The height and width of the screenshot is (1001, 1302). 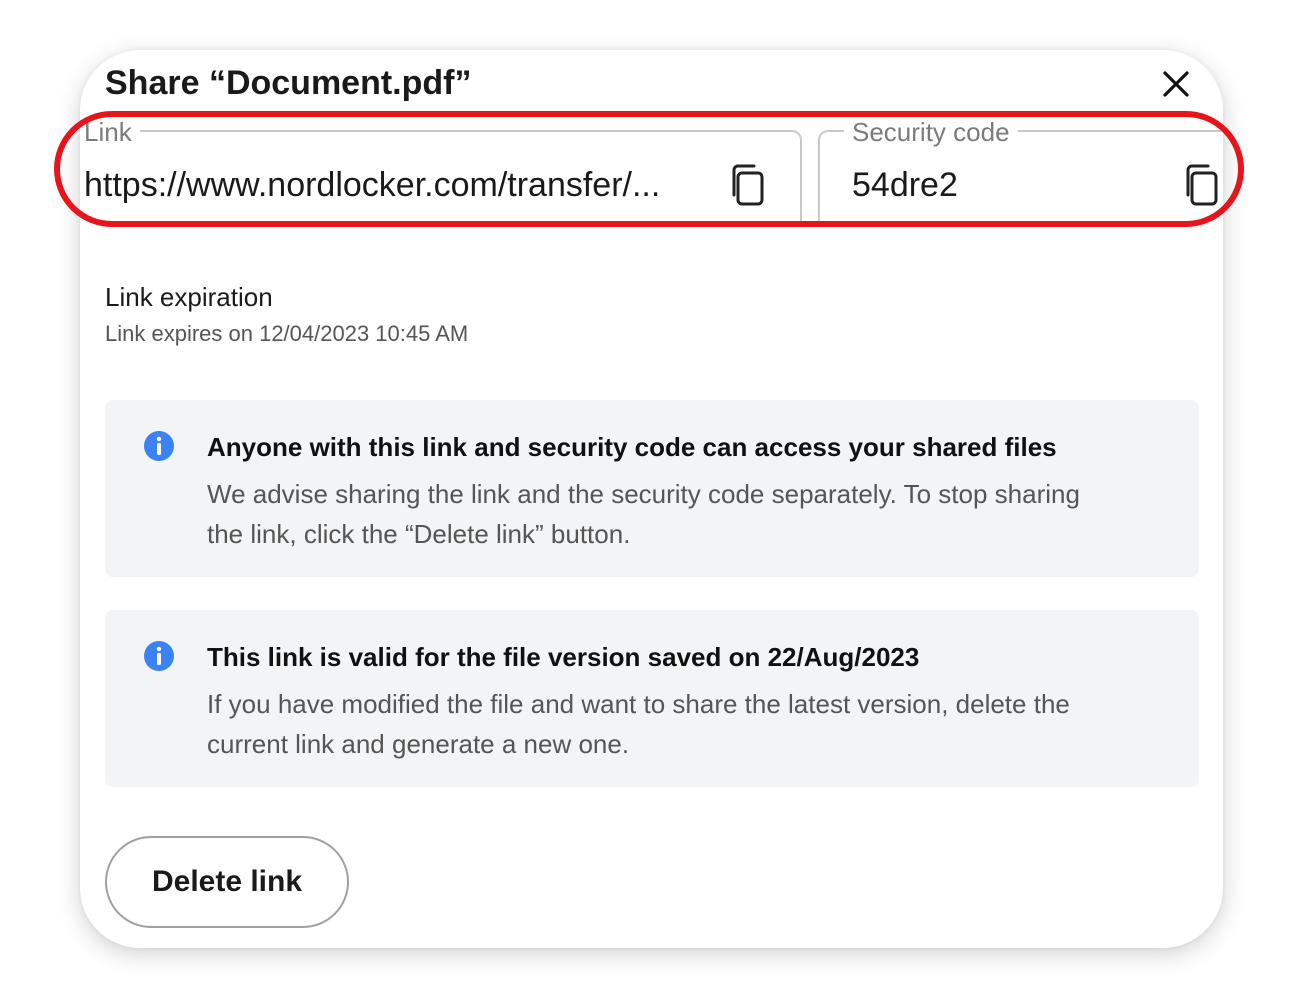 I want to click on close-button, so click(x=1176, y=84).